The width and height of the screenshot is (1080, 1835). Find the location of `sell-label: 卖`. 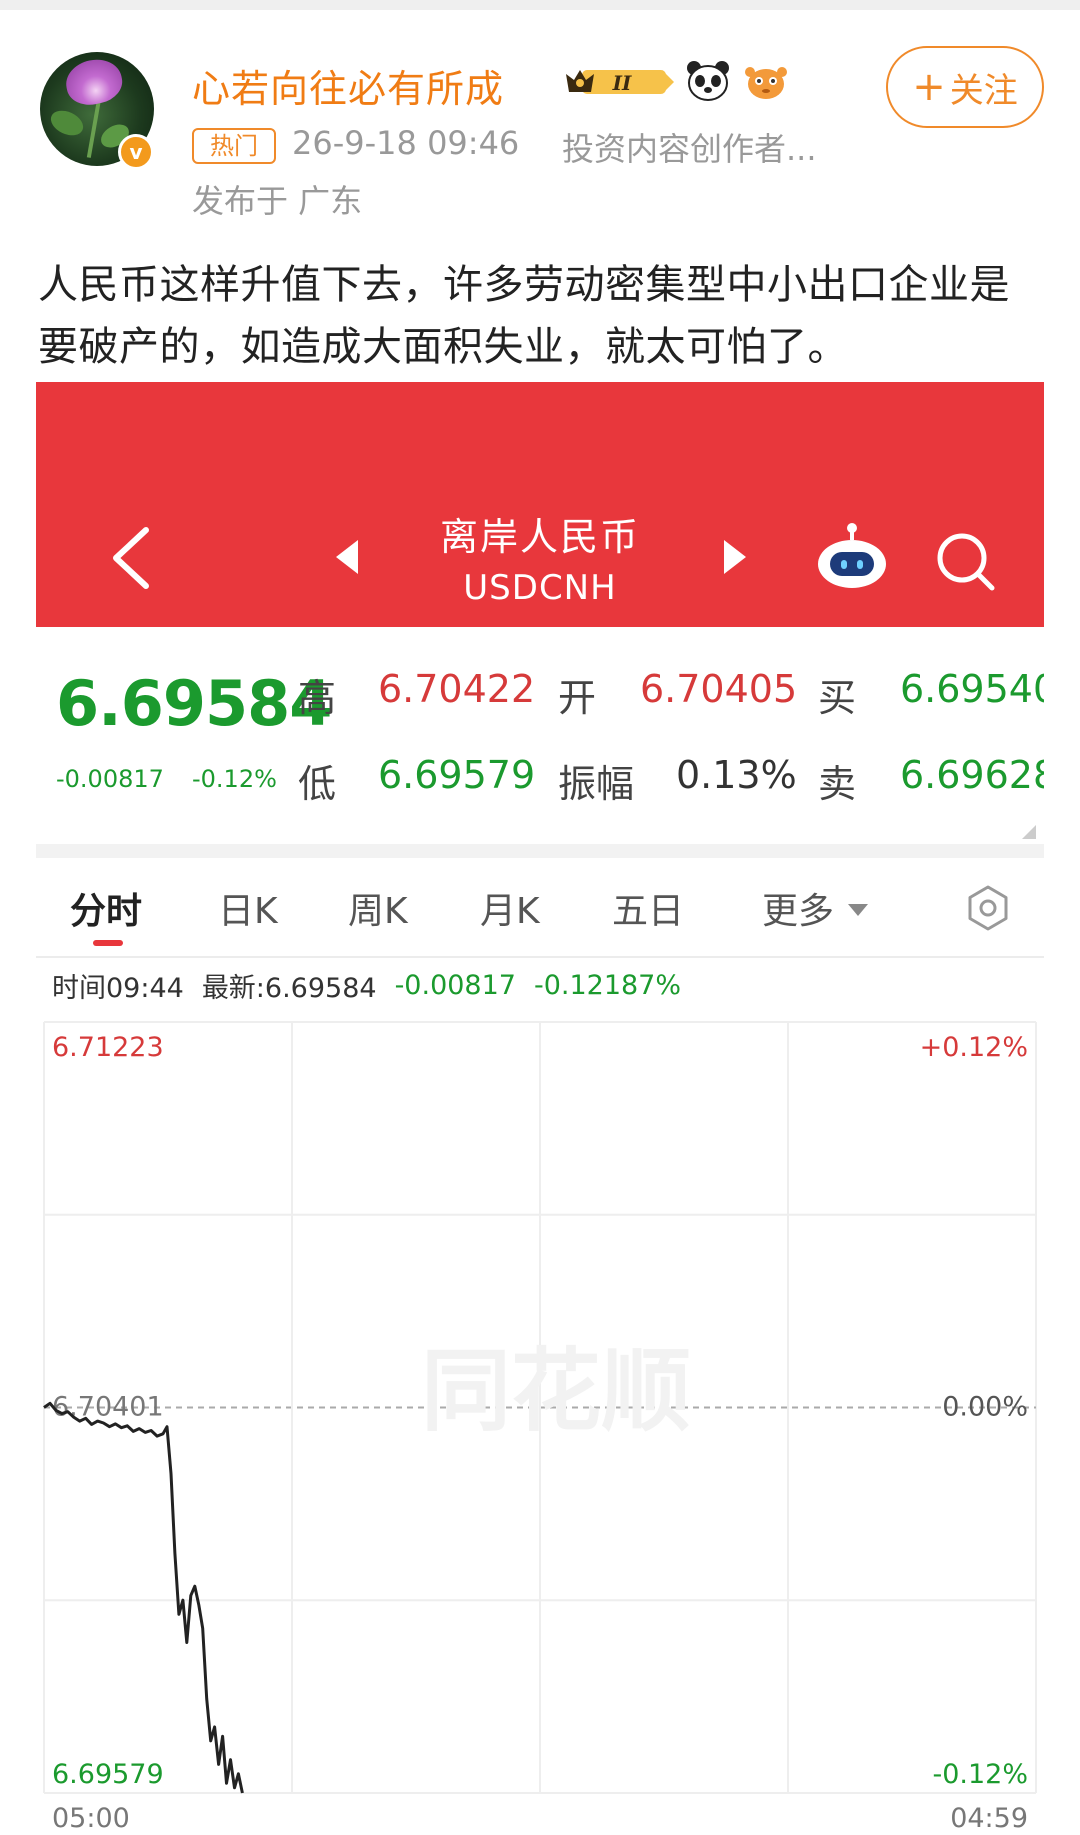

sell-label: 卖 is located at coordinates (837, 784).